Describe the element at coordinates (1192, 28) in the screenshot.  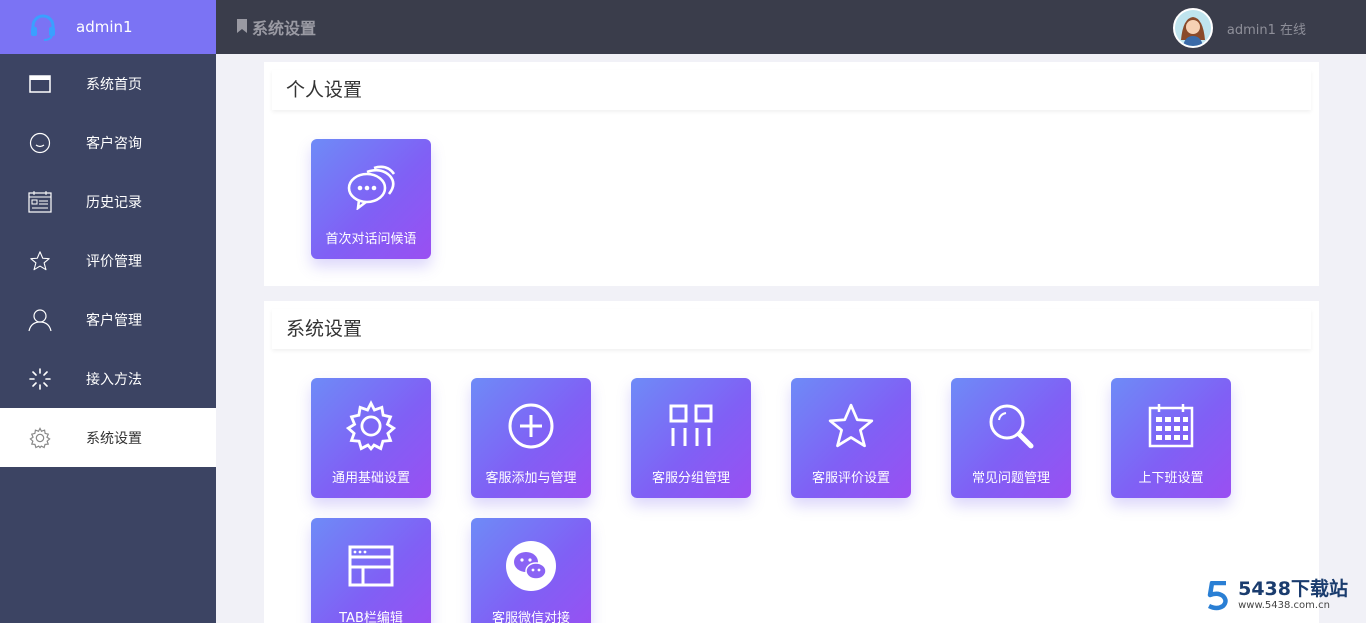
I see `avatar` at that location.